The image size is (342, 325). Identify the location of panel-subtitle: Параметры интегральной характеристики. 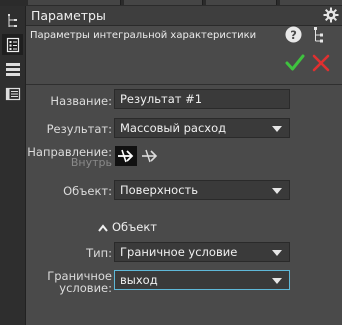
(143, 35).